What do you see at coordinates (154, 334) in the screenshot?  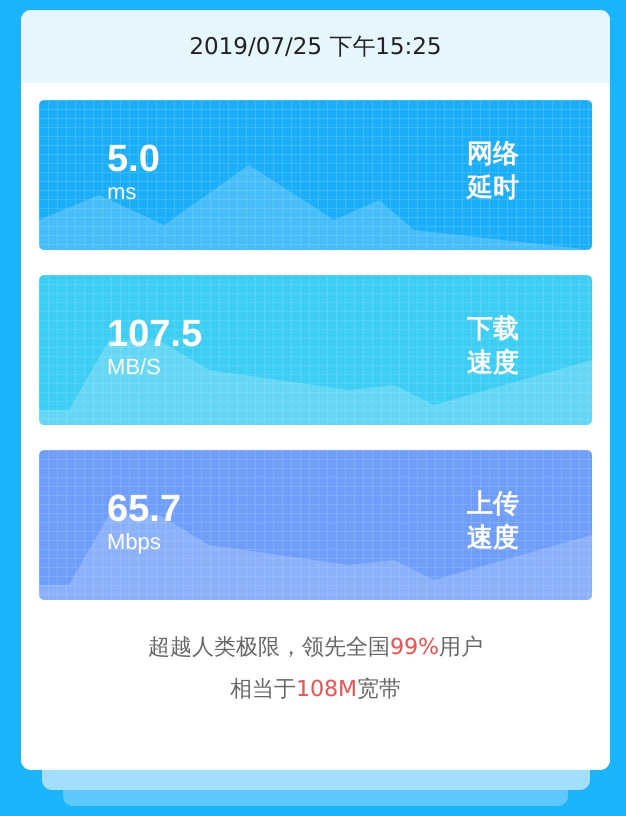 I see `metric-value: 107.5` at bounding box center [154, 334].